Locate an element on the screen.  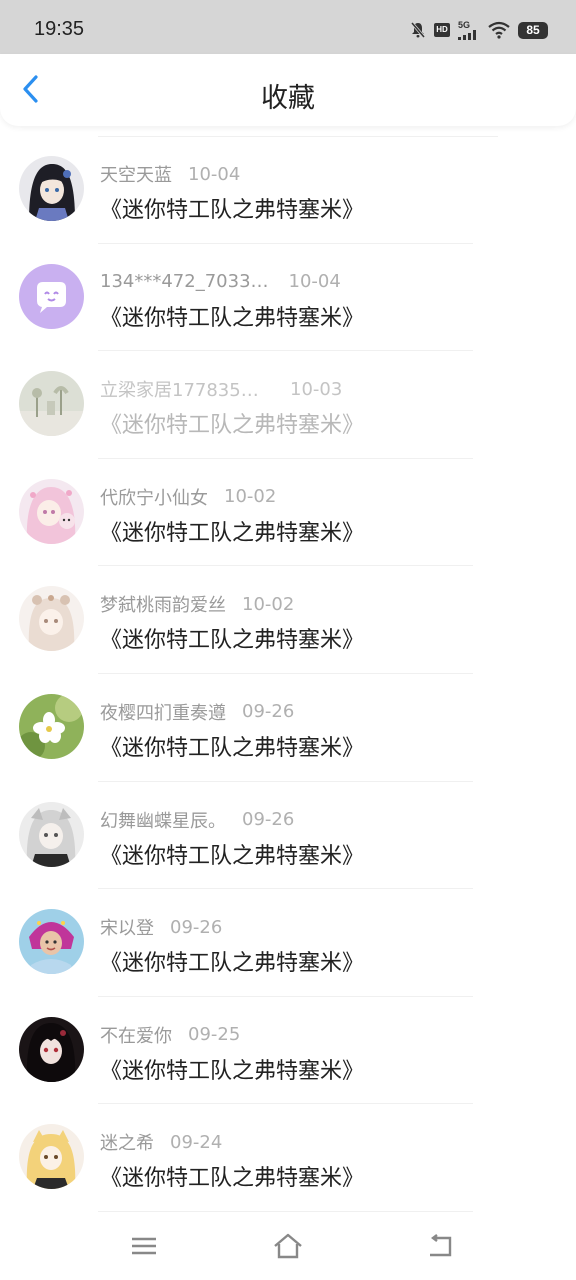
user-name: 夜樱四扪重奏遵 is located at coordinates (163, 712).